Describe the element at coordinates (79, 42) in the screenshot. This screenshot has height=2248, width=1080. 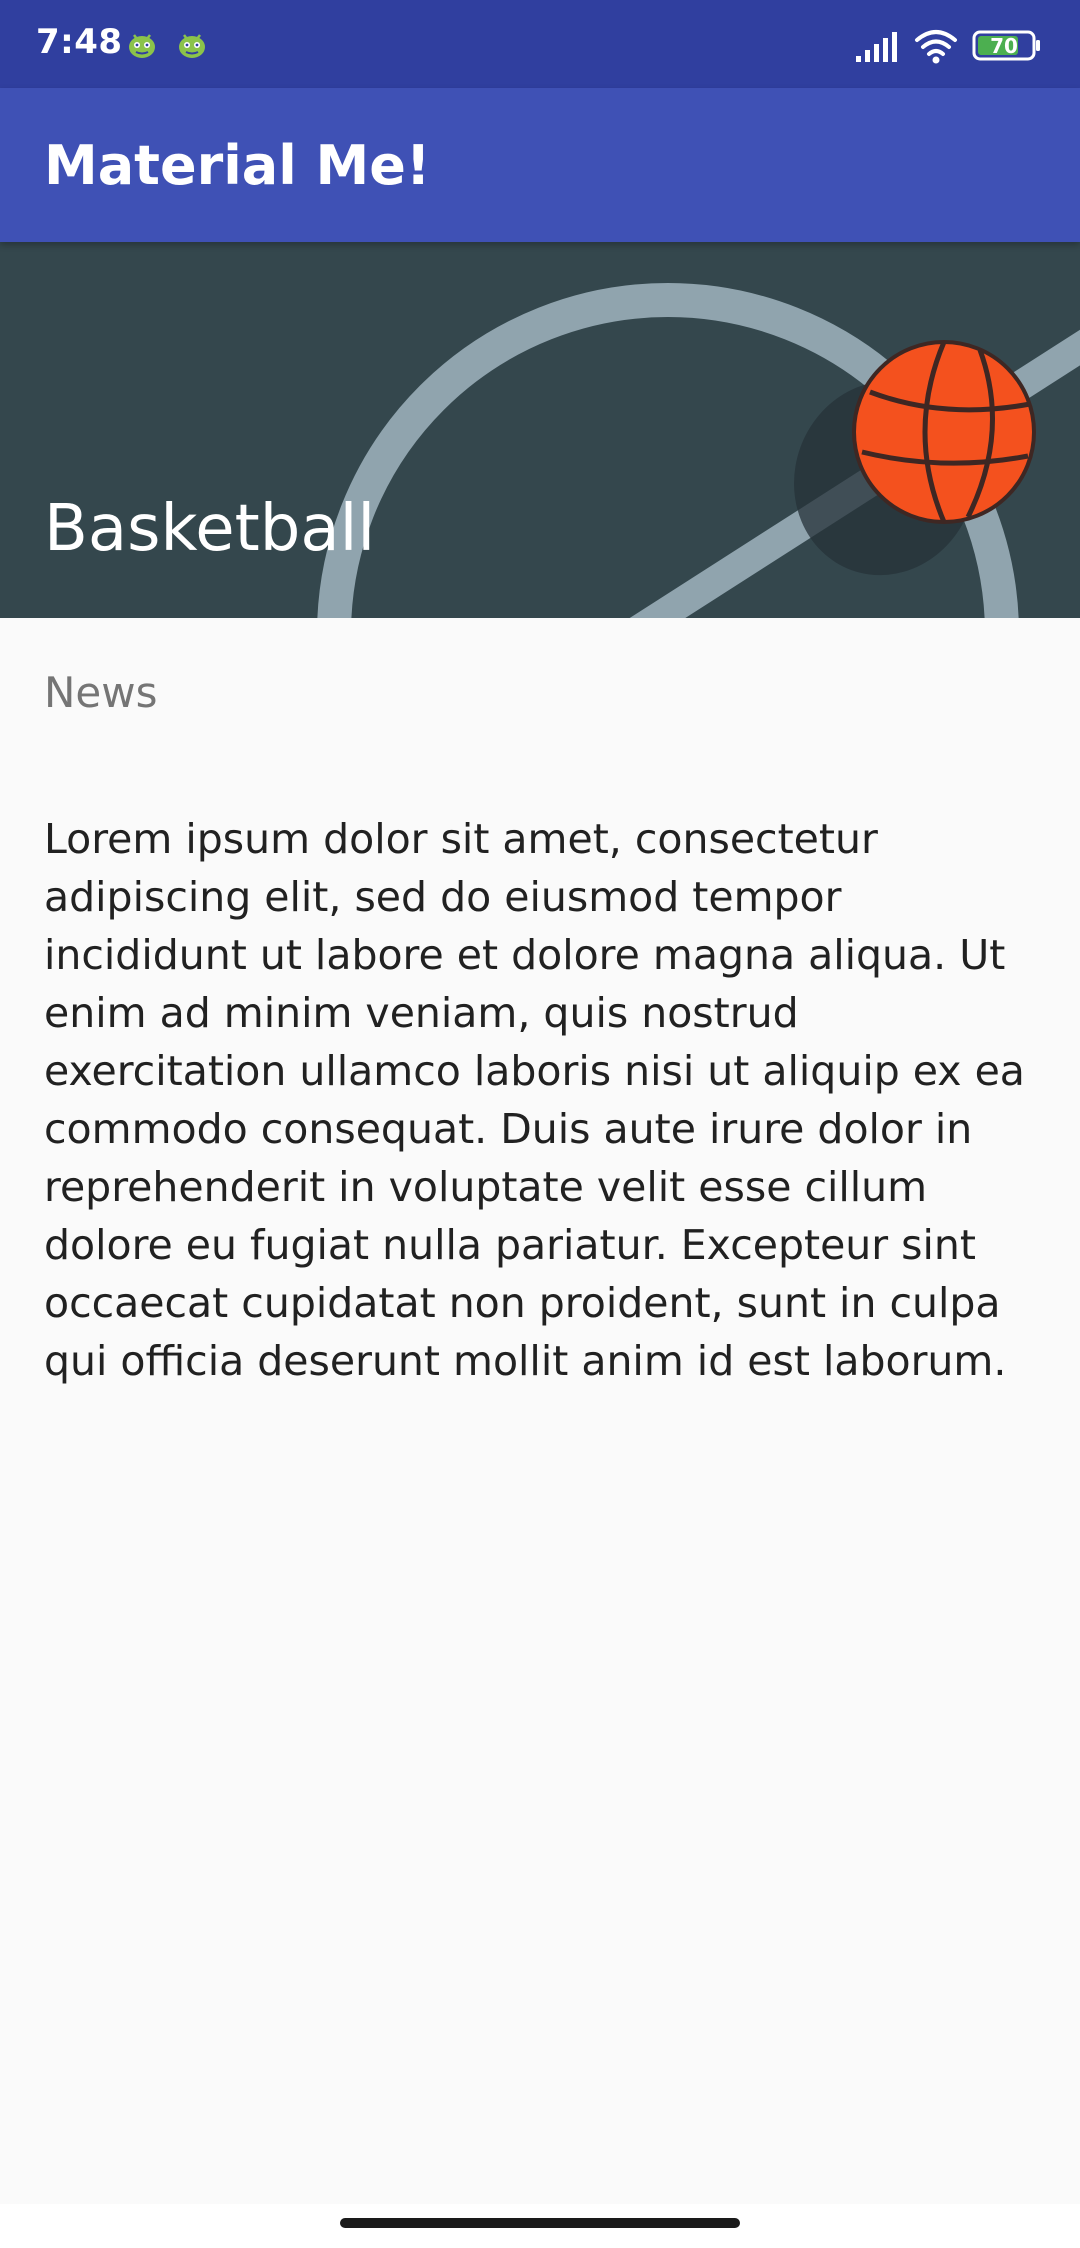
I see `status-time: 7:48` at that location.